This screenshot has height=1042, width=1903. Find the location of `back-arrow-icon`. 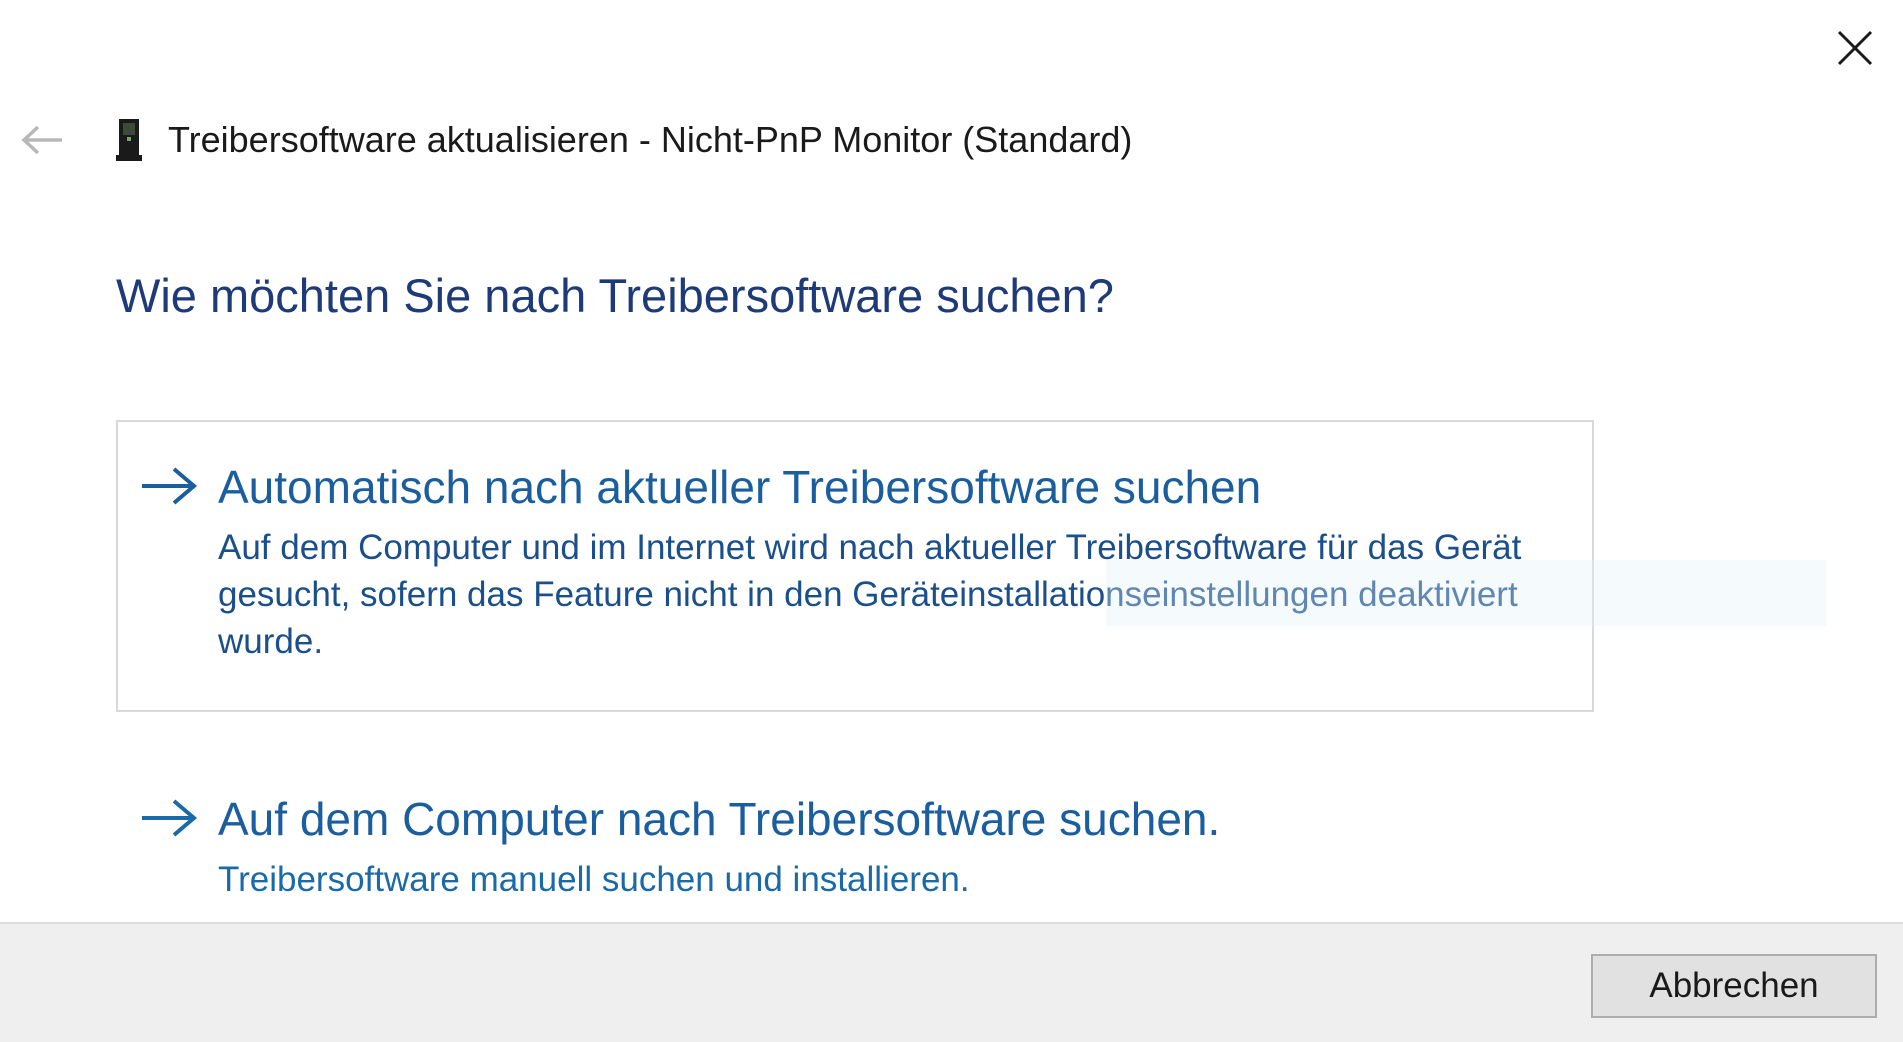

back-arrow-icon is located at coordinates (41, 140).